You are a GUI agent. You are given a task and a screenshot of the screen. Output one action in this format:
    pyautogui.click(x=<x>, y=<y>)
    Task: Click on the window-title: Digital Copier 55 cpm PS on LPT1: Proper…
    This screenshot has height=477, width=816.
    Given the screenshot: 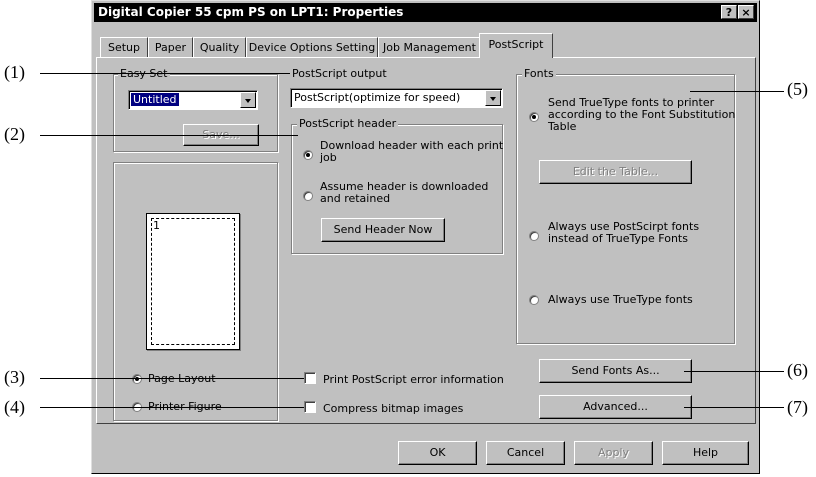 What is the action you would take?
    pyautogui.click(x=251, y=12)
    